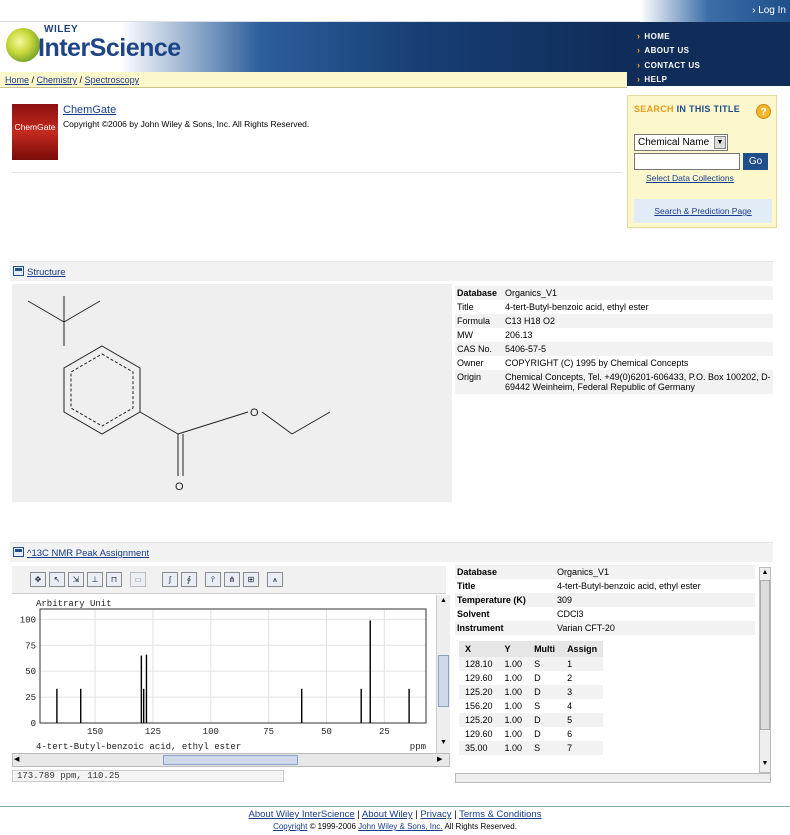 The image size is (790, 835). I want to click on prediction-page-box: Search & Prediction Page, so click(703, 211).